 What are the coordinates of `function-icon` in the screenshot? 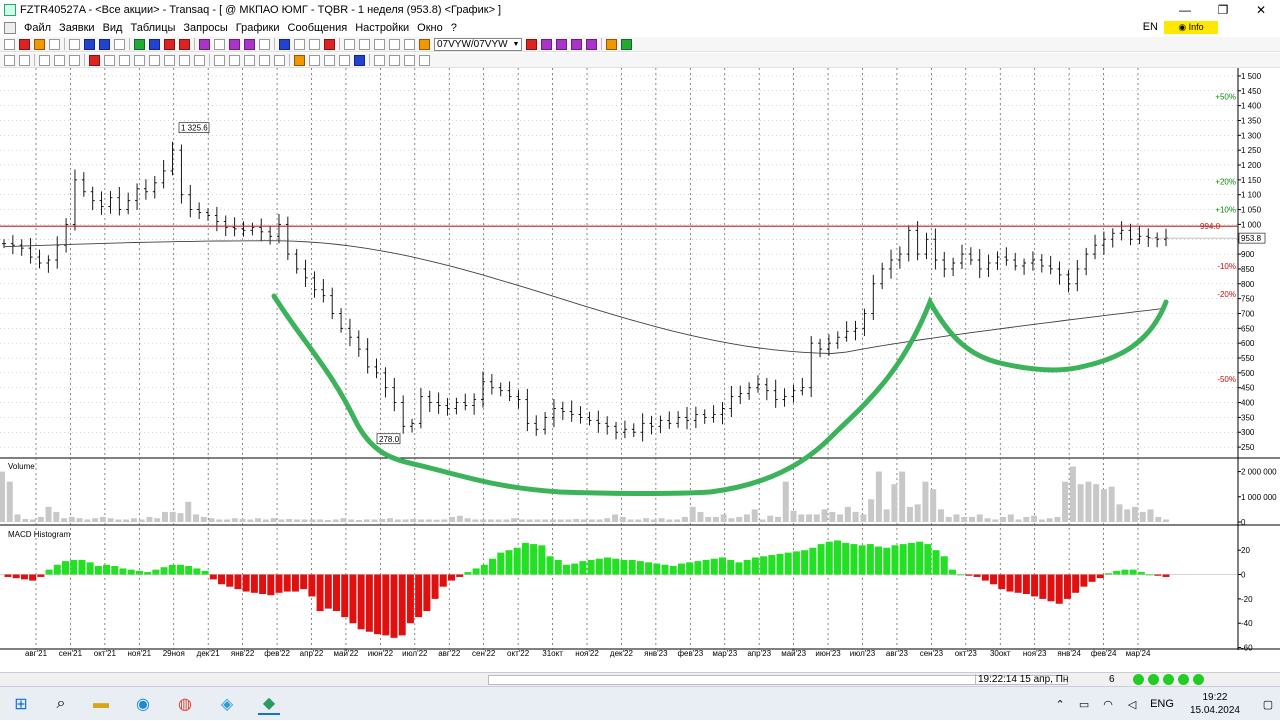 It's located at (219, 44).